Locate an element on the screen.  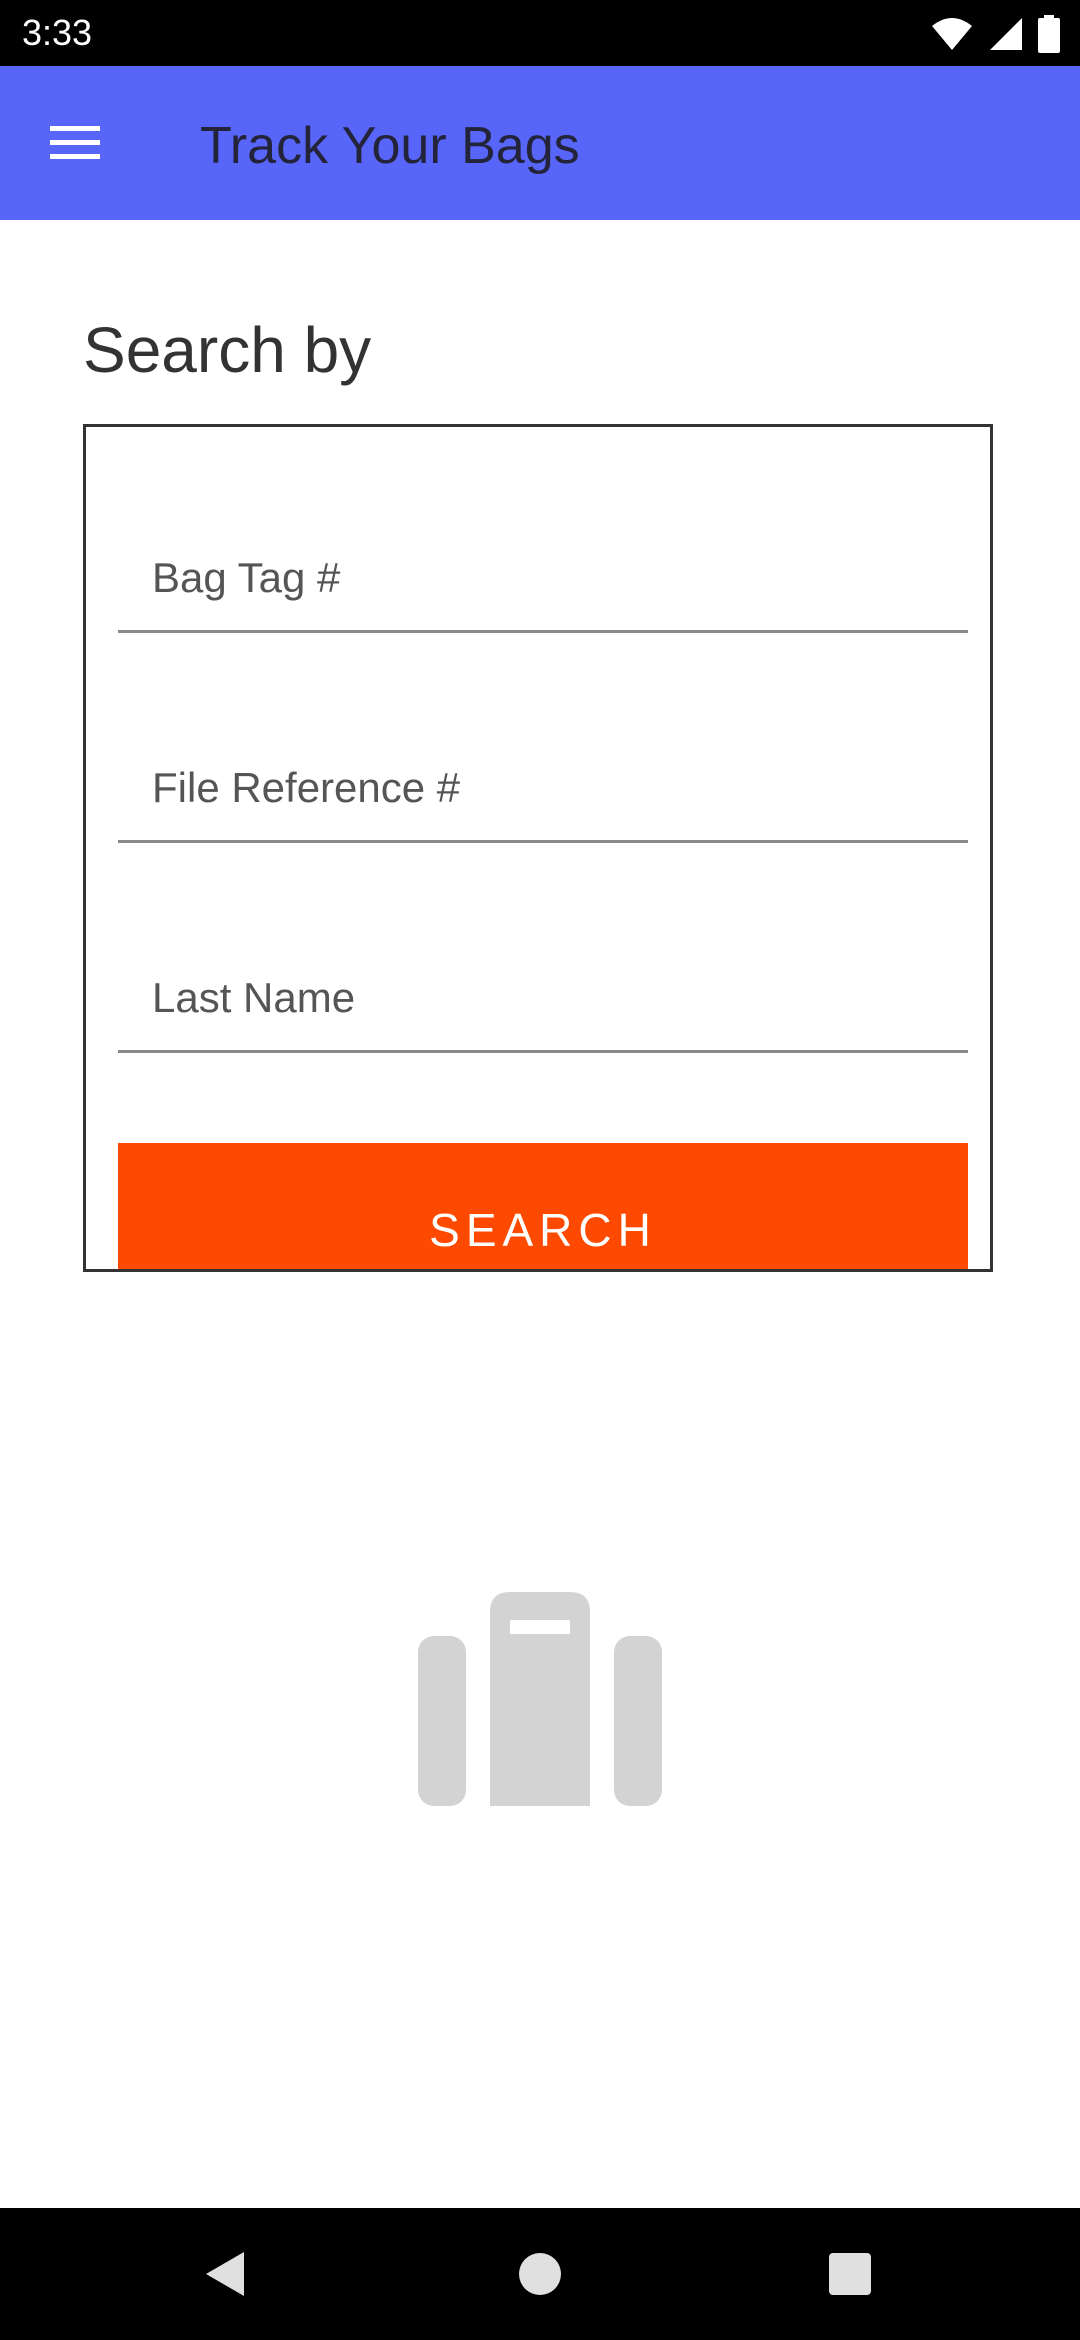
status-bar: 3:33 is located at coordinates (540, 33).